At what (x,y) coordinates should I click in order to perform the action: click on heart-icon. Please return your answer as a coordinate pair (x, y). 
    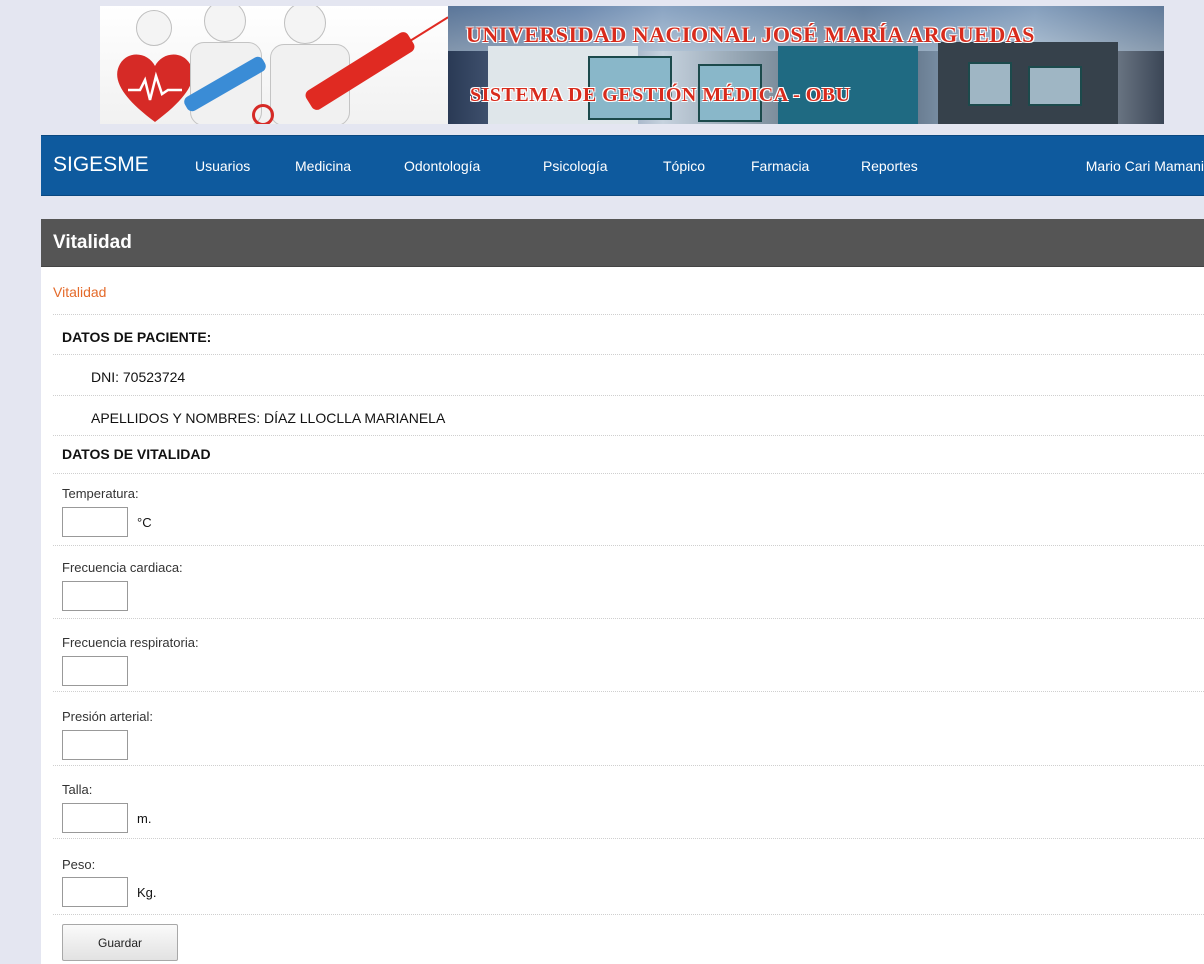
    Looking at the image, I should click on (155, 88).